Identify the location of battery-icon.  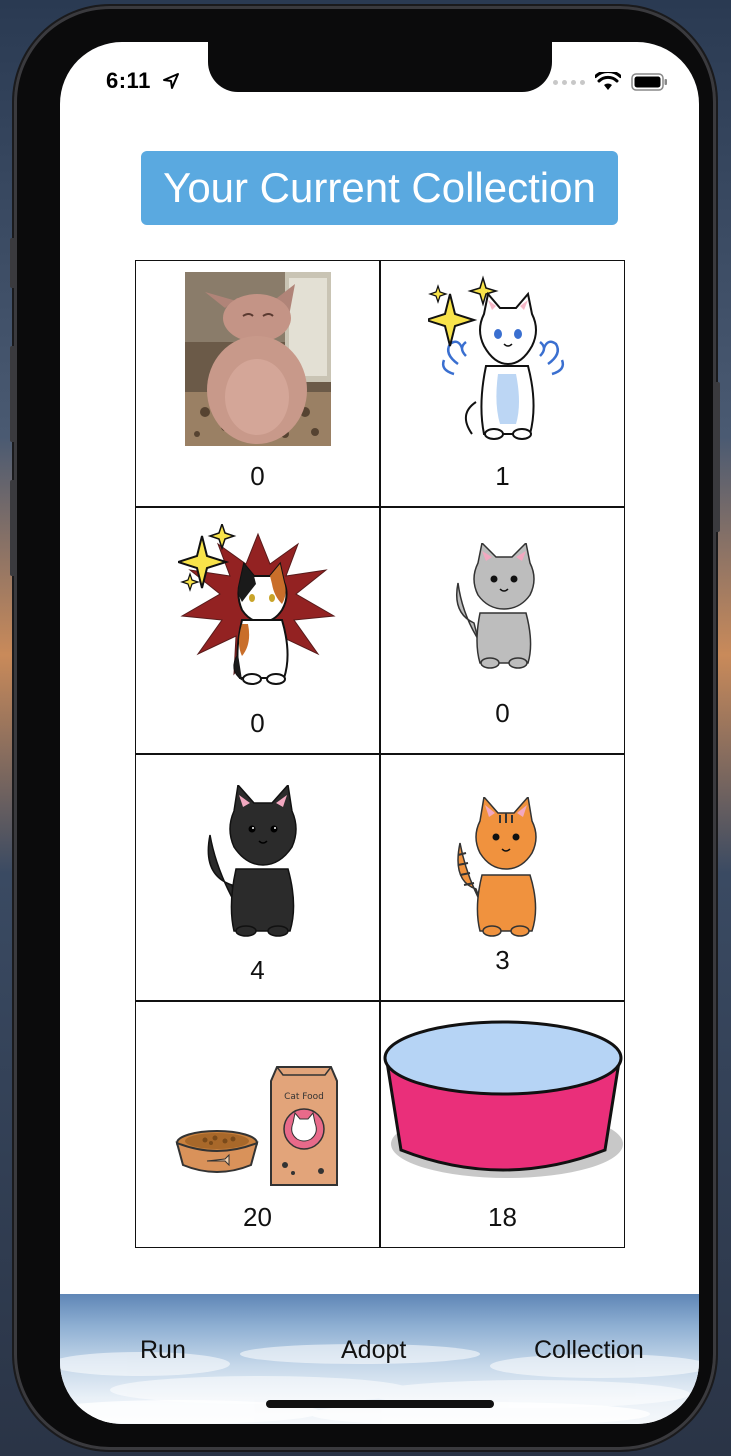
(649, 82).